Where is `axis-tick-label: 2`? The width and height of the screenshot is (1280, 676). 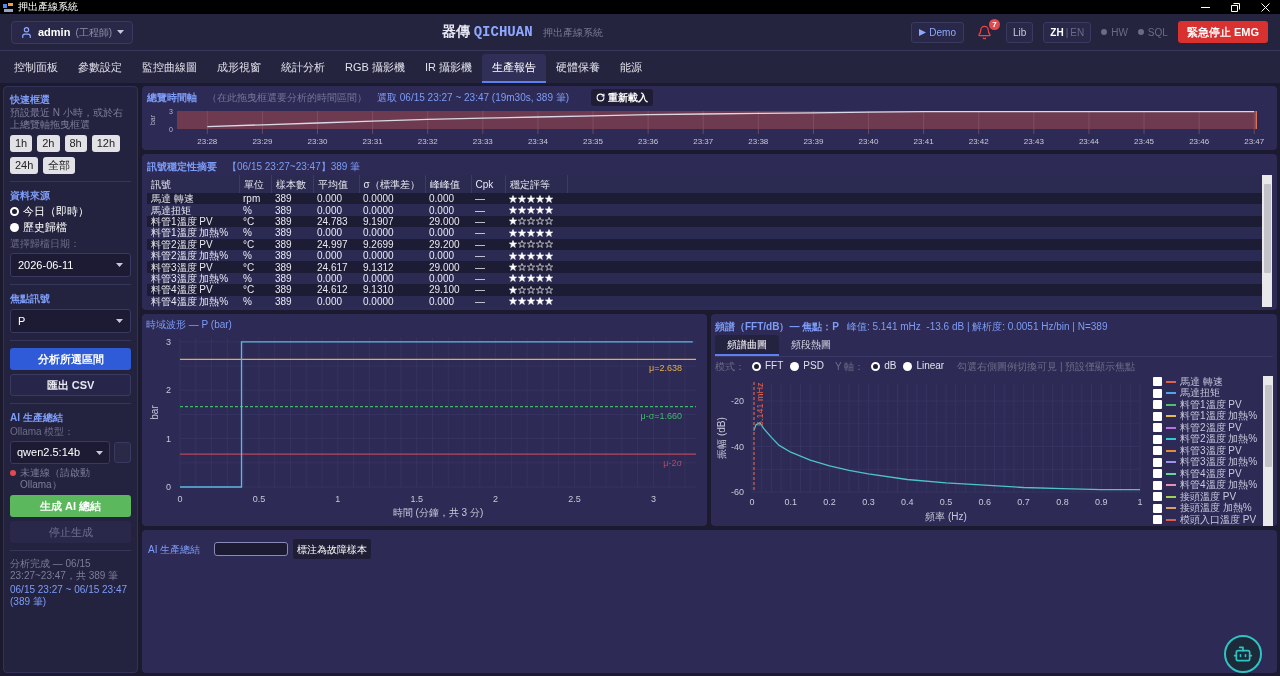
axis-tick-label: 2 is located at coordinates (496, 499).